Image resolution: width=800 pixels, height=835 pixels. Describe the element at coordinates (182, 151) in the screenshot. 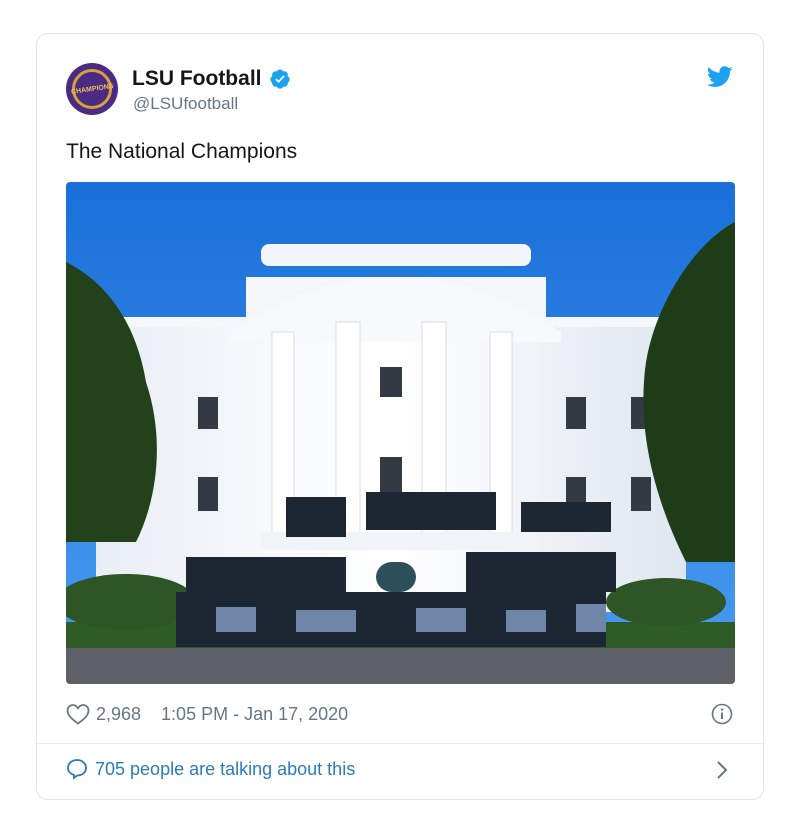

I see `tweet-text: The National Champions` at that location.